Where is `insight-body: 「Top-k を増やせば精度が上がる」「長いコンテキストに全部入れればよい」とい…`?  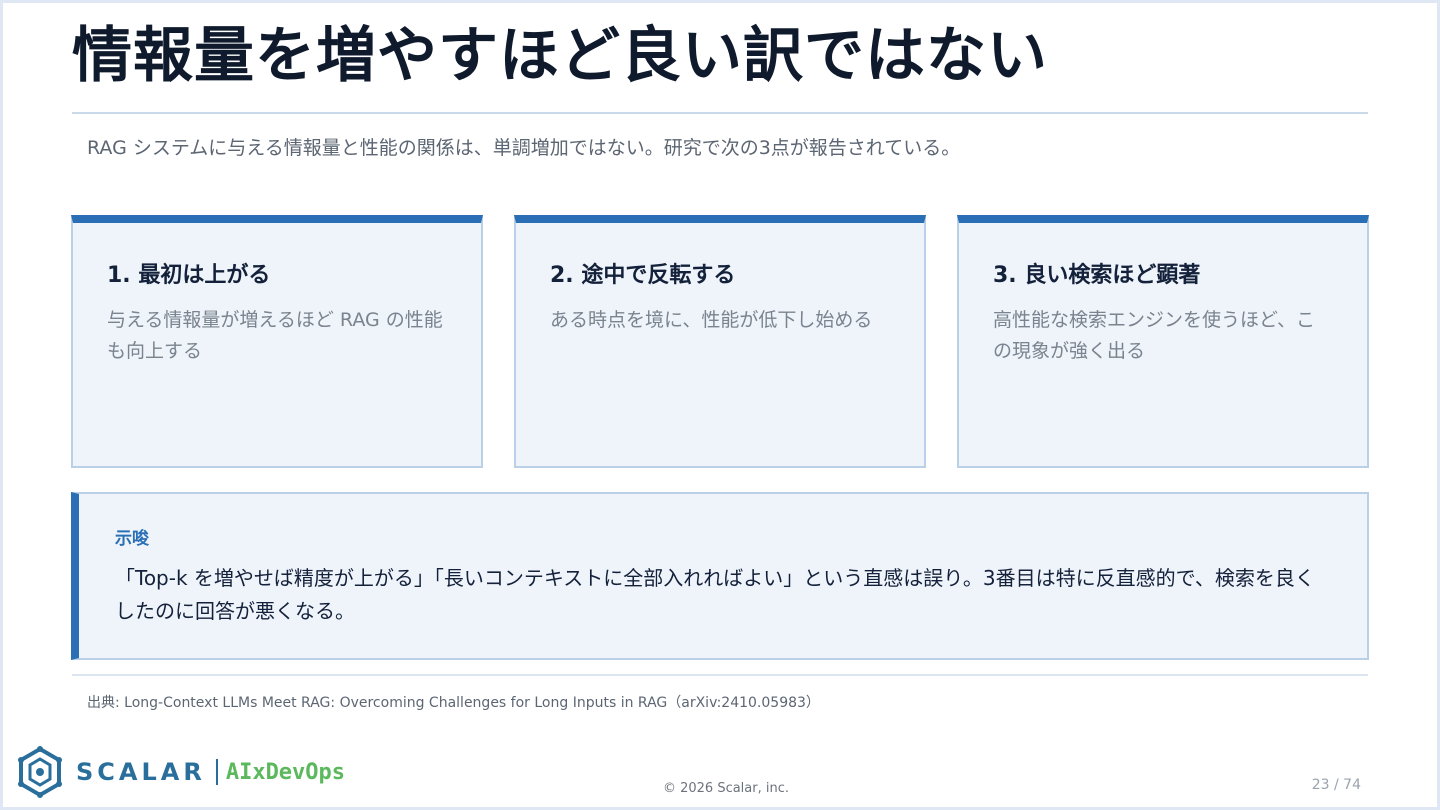
insight-body: 「Top-k を増やせば精度が上がる」「長いコンテキストに全部入れればよい」とい… is located at coordinates (715, 594).